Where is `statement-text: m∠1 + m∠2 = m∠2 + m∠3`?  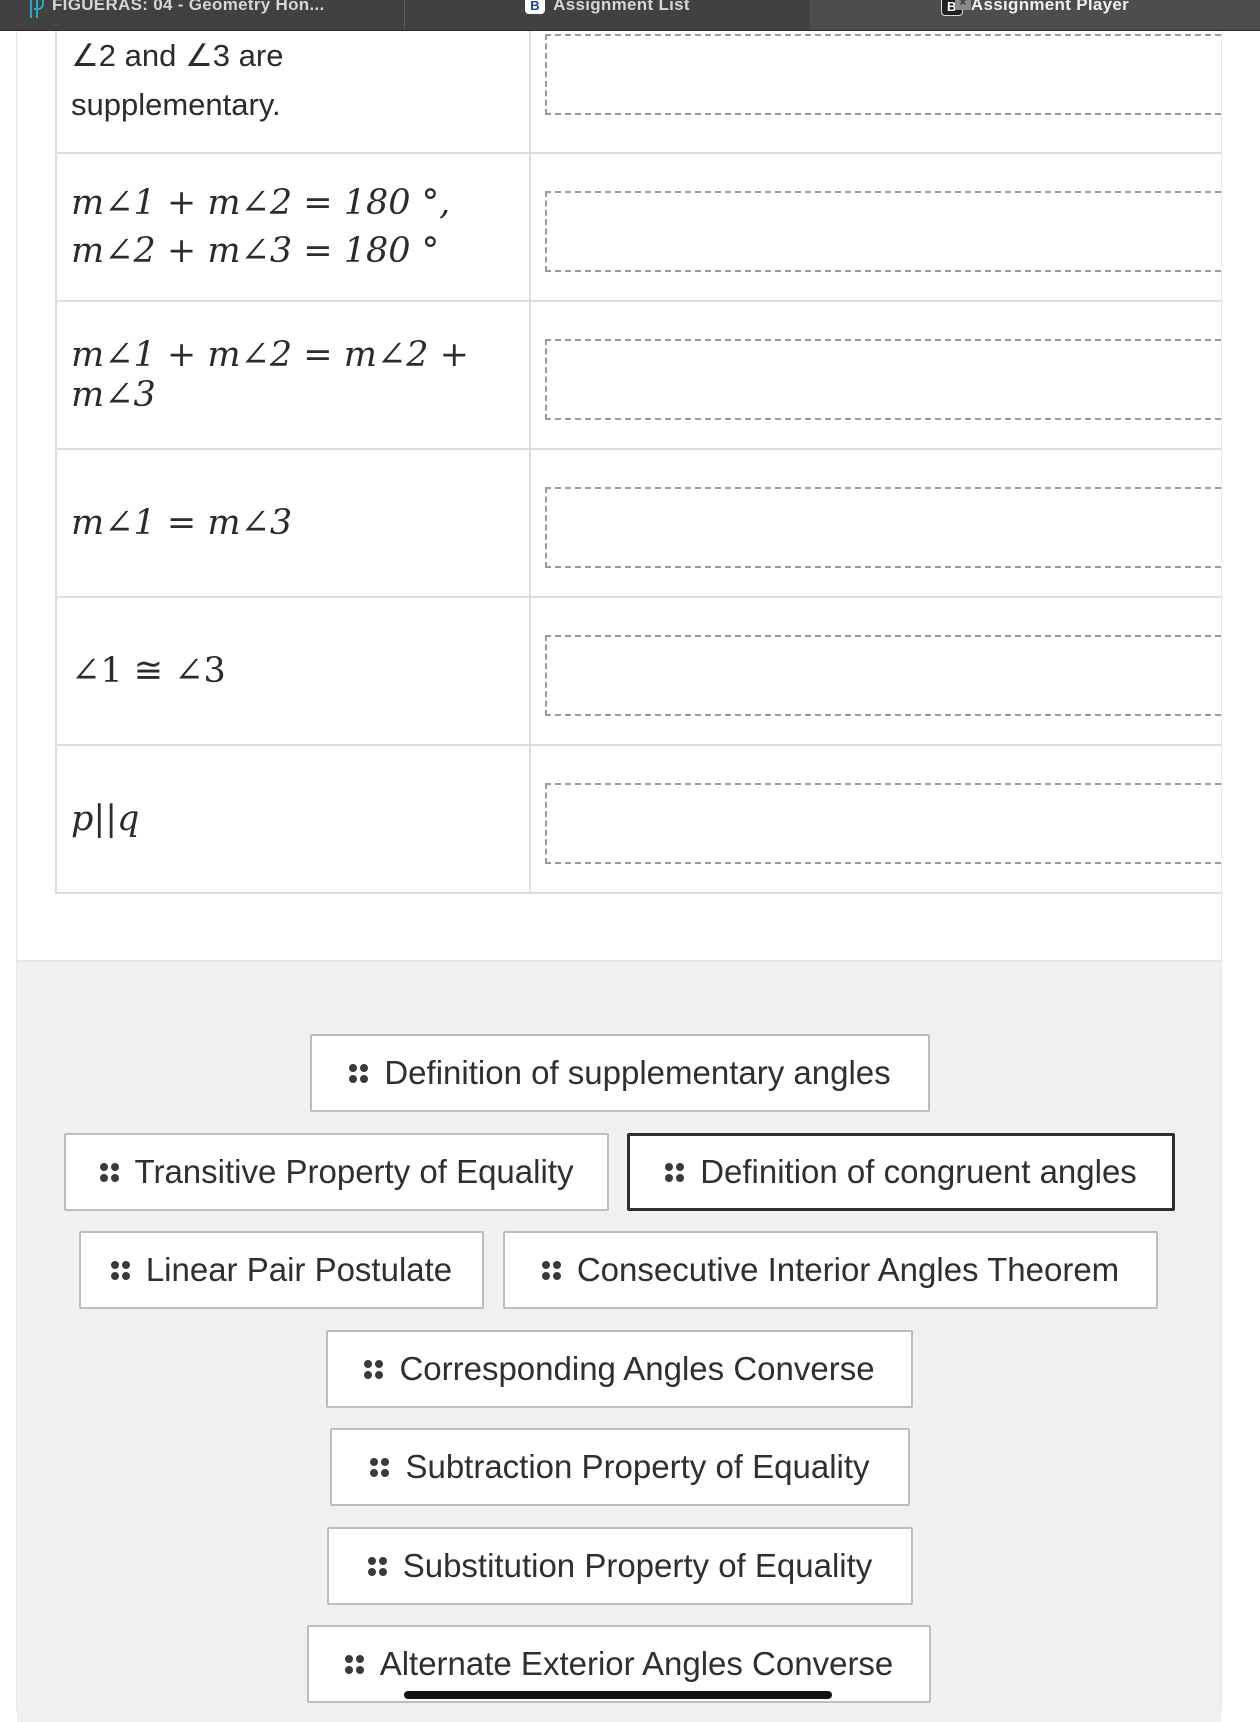
statement-text: m∠1 + m∠2 = m∠2 + m∠3 is located at coordinates (270, 375).